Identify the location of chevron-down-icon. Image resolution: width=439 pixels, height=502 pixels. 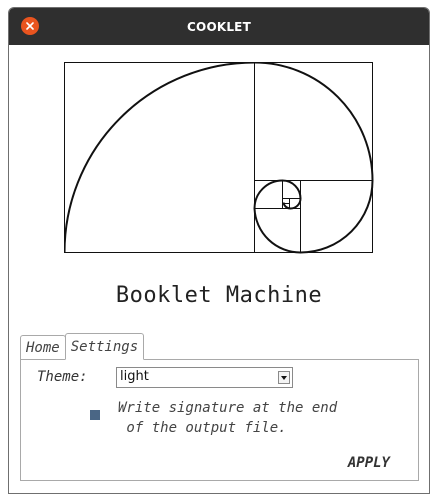
(284, 377).